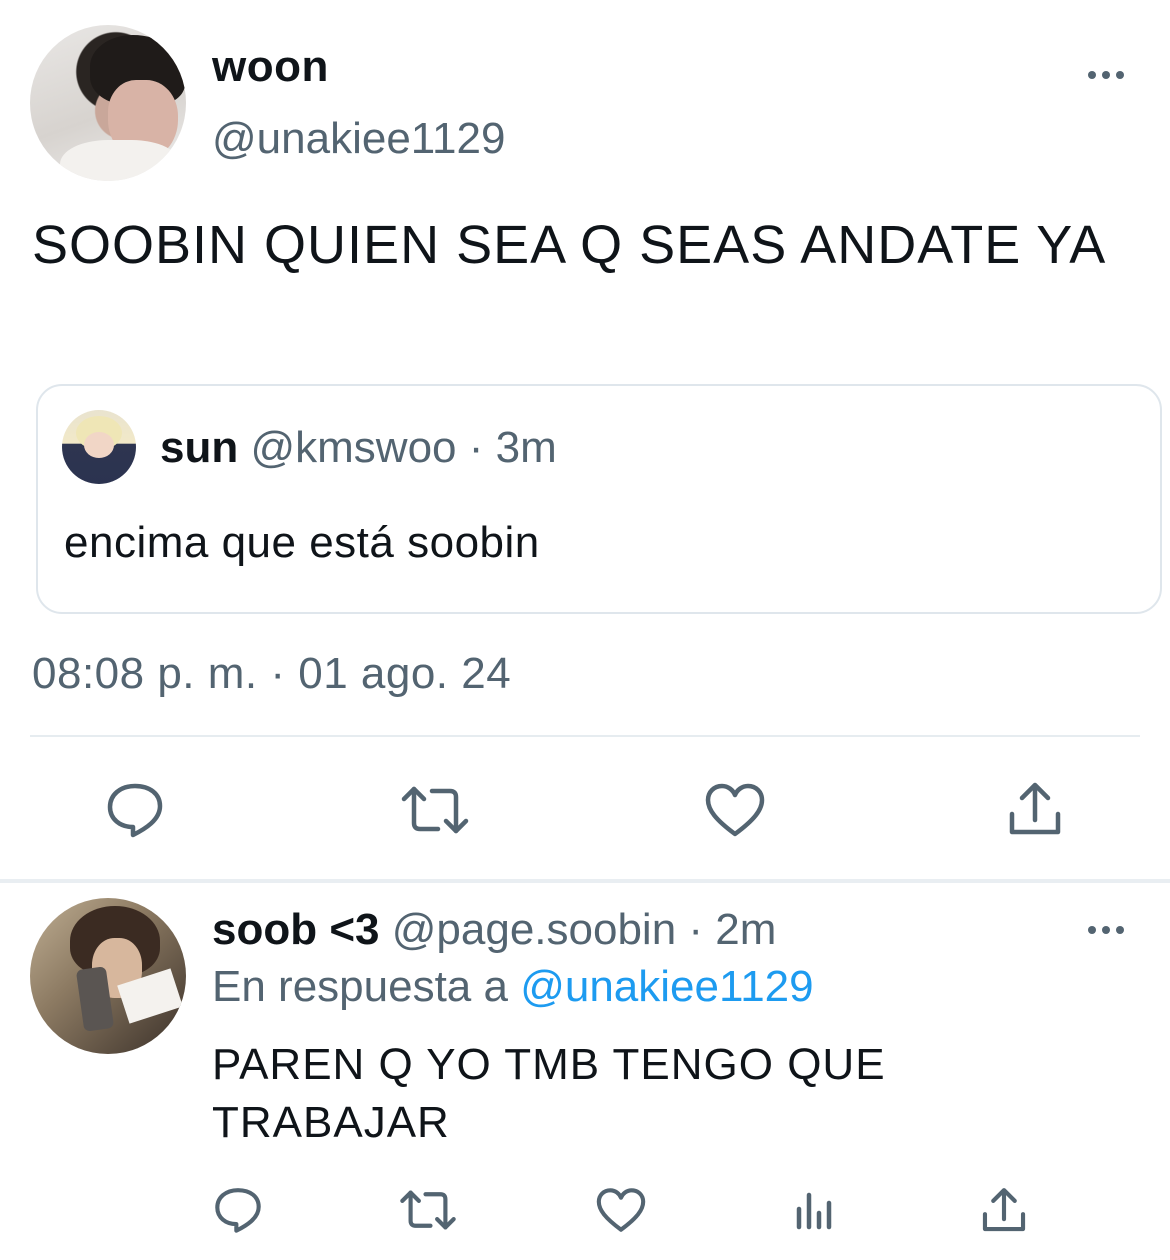 The width and height of the screenshot is (1170, 1260). What do you see at coordinates (813, 1209) in the screenshot?
I see `analytics-icon` at bounding box center [813, 1209].